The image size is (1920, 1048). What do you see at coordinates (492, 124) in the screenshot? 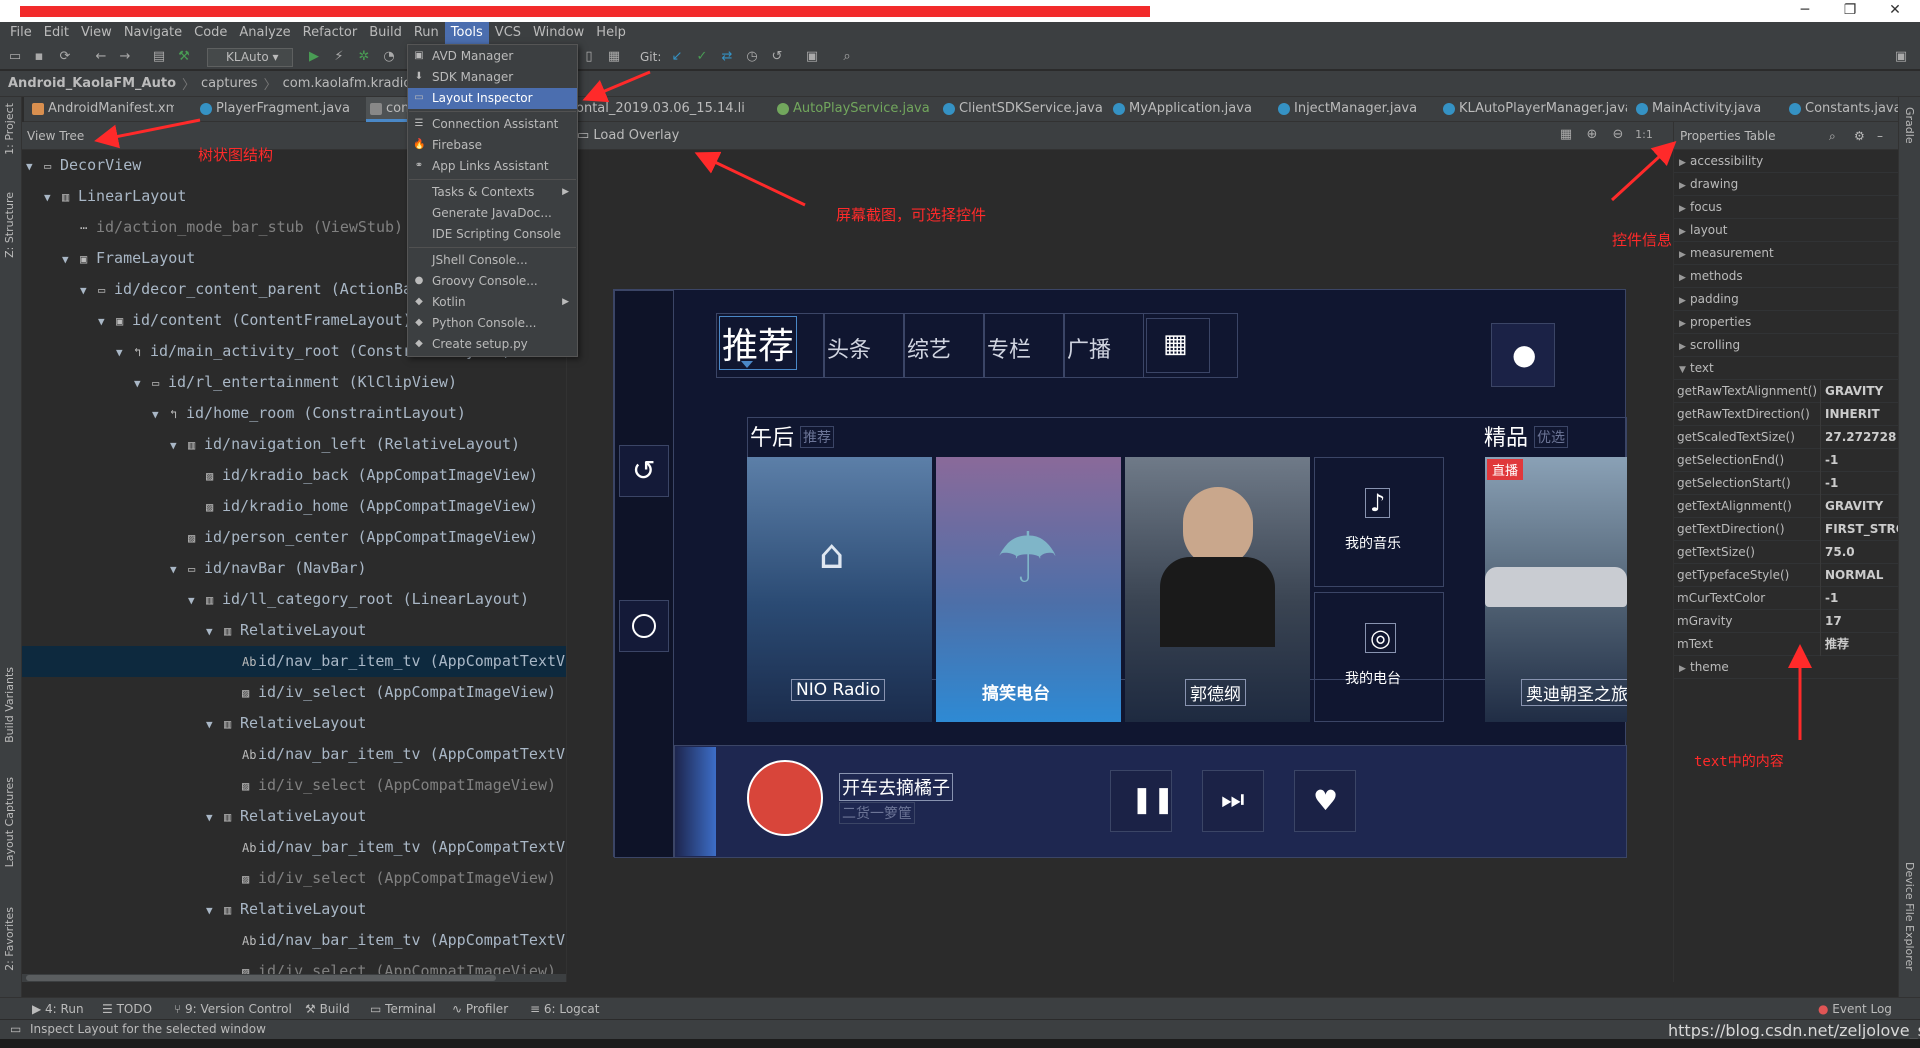
I see `tools-menu-item: ☰ Connection Assistant` at bounding box center [492, 124].